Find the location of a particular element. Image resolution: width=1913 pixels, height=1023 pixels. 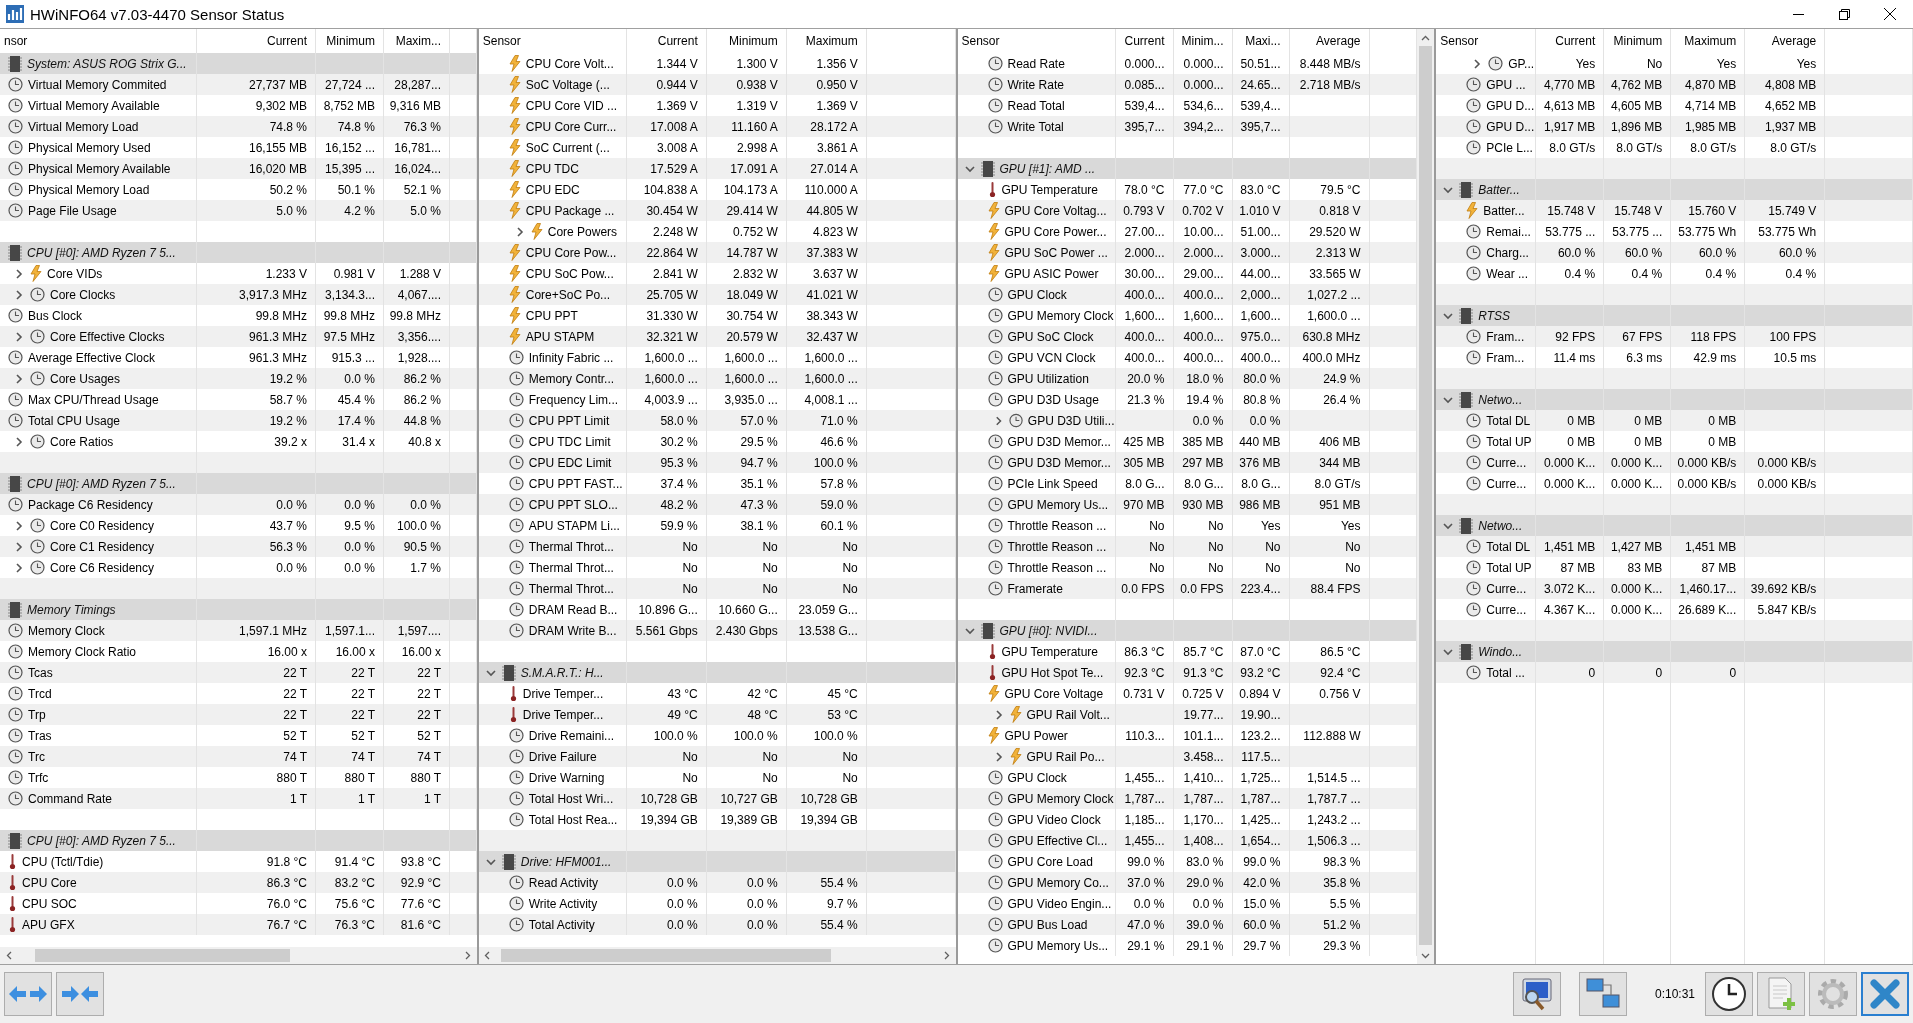

sensor-row: Core C1 Residency 56.3 % 0.0 % 90.5 % is located at coordinates (238, 546).